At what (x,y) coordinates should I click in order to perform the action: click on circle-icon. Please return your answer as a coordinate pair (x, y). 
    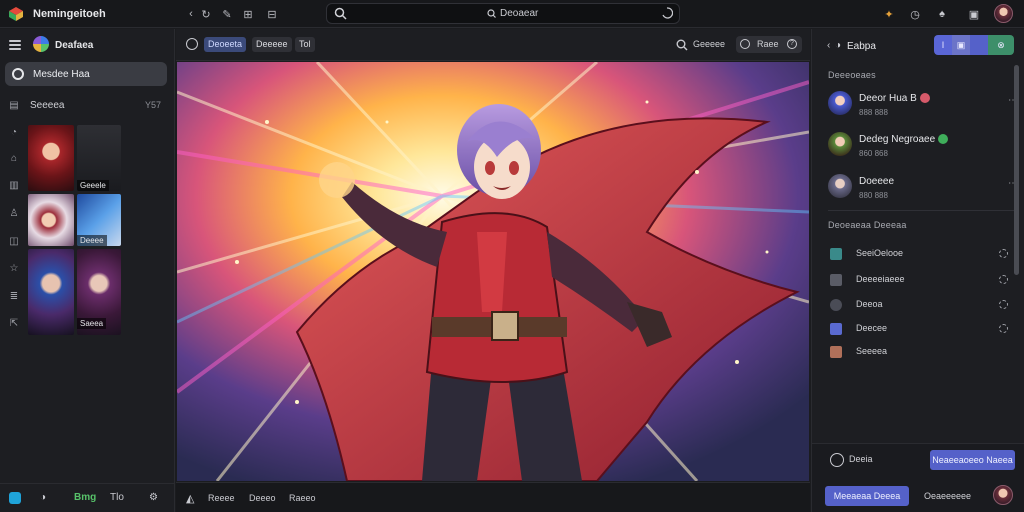
    Looking at the image, I should click on (192, 44).